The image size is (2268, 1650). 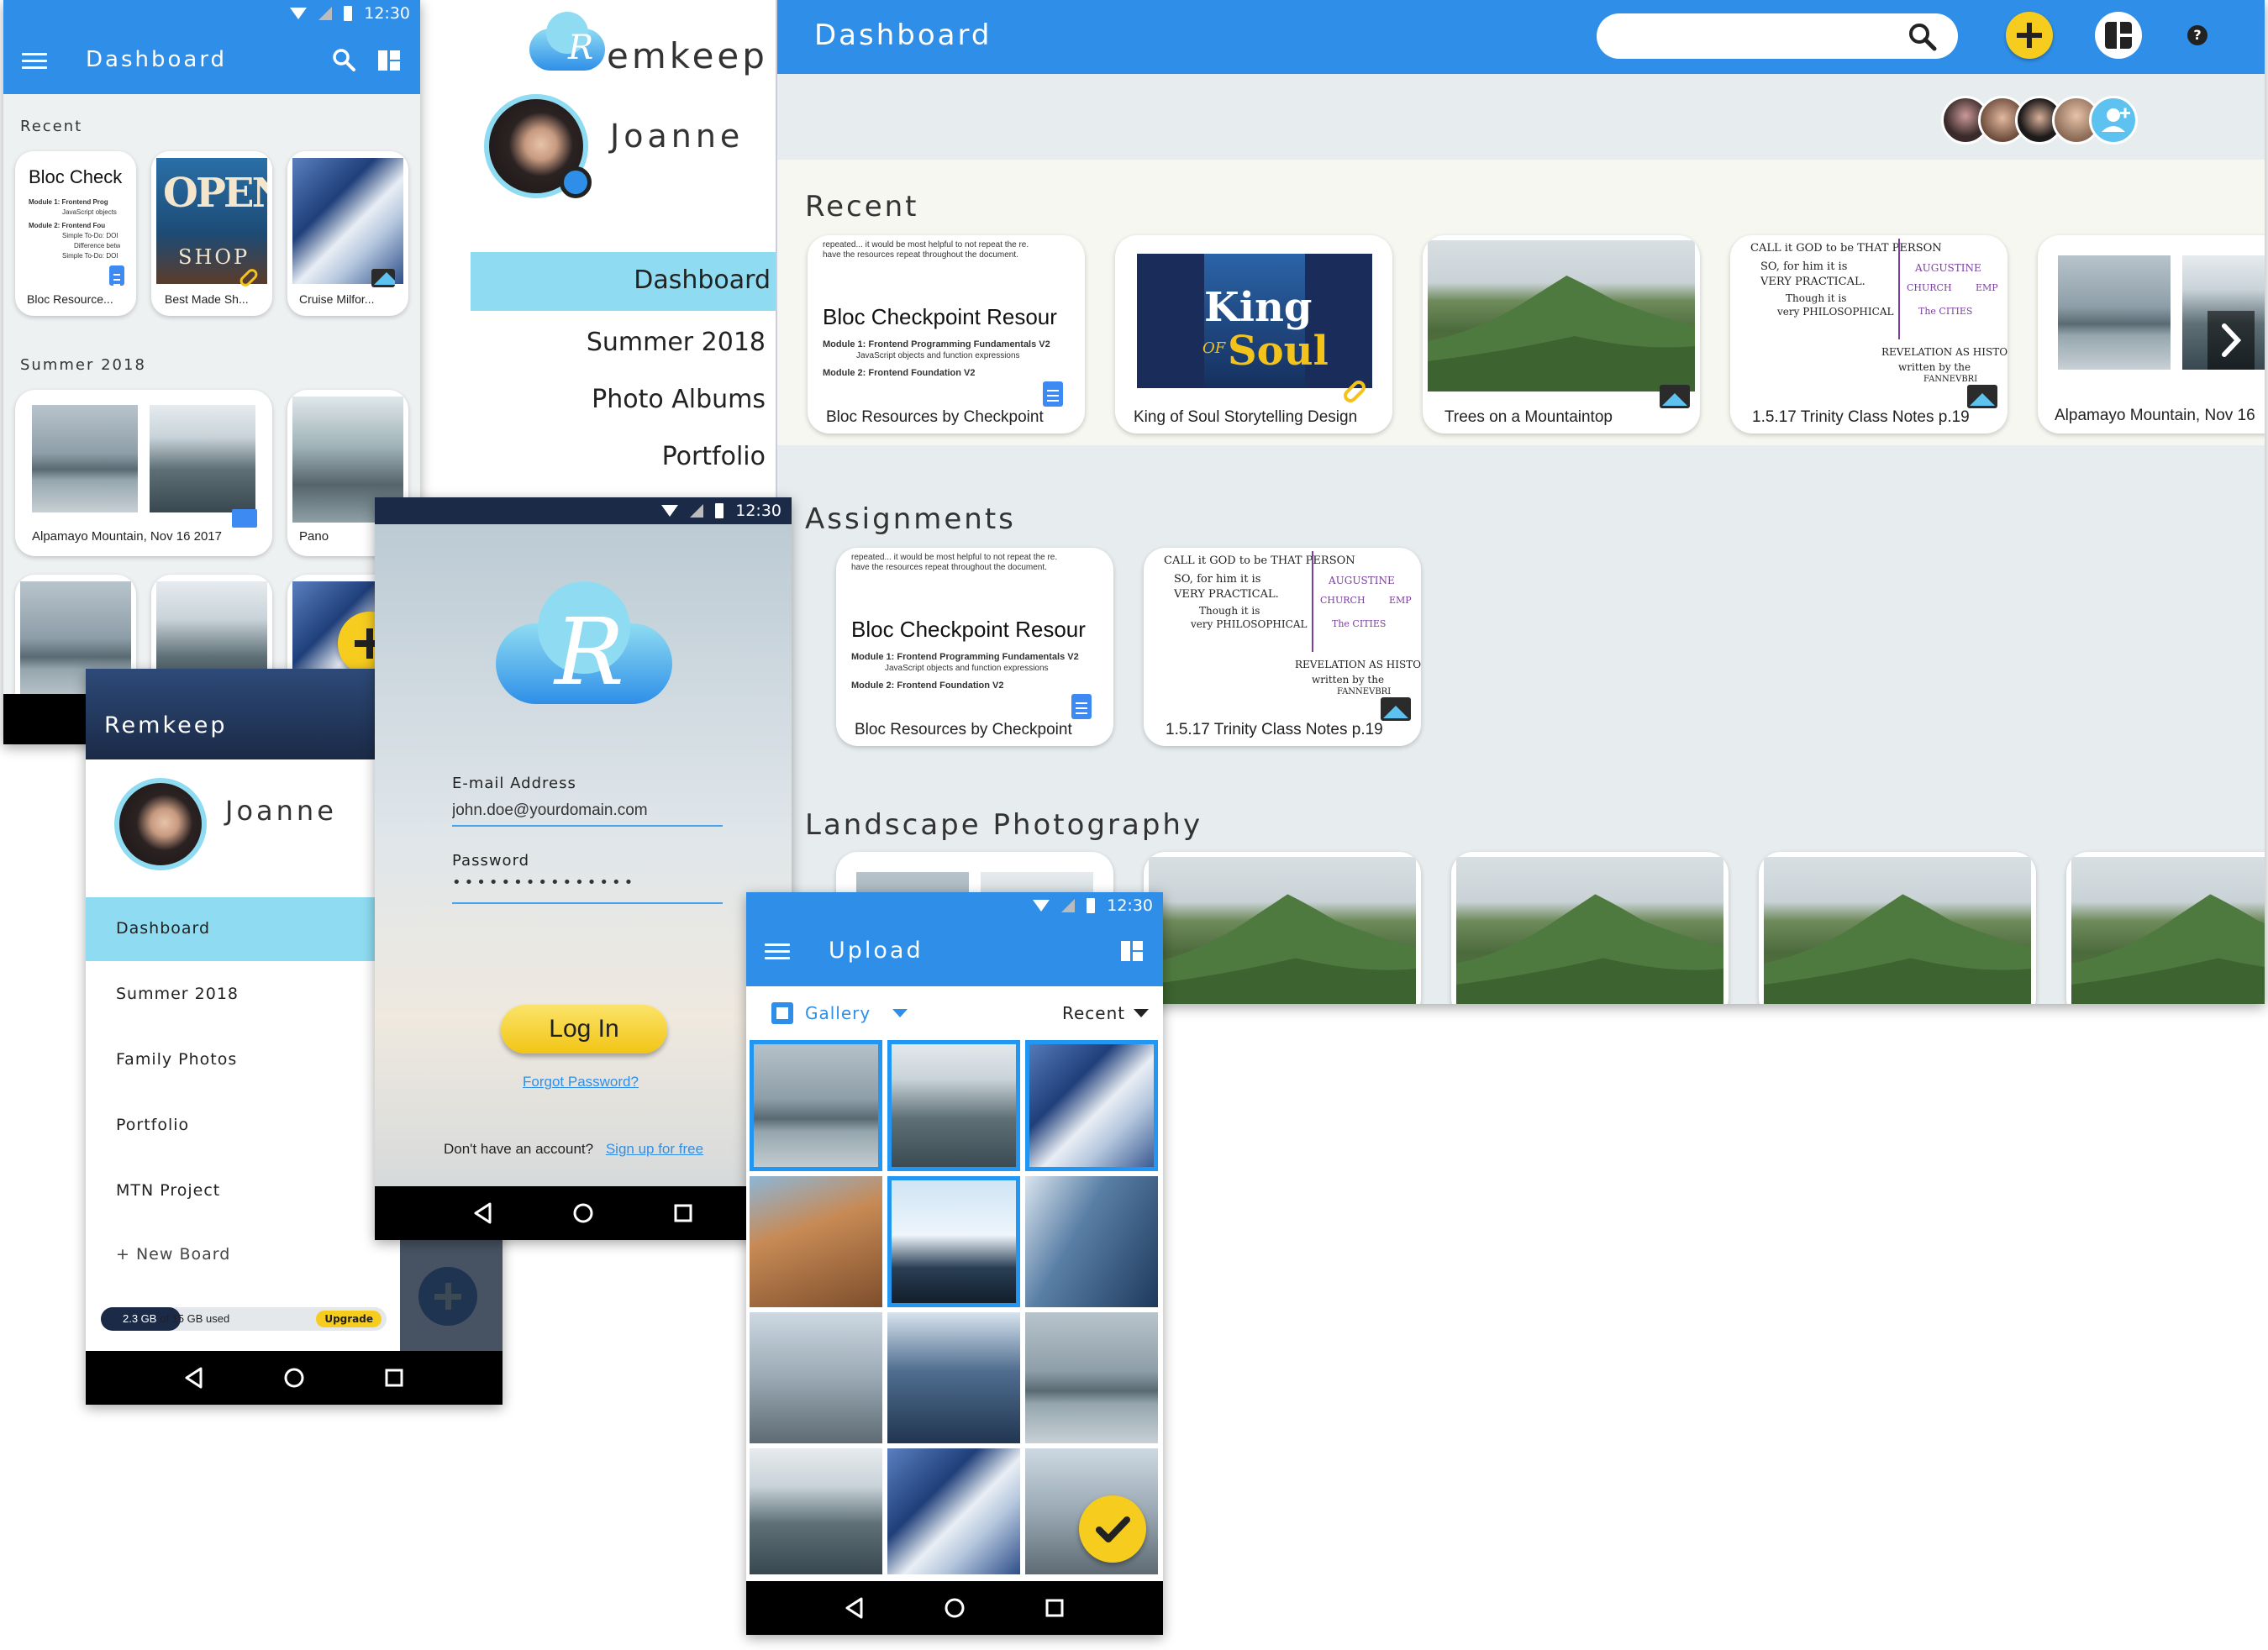 I want to click on add-collaborator-button, so click(x=2113, y=120).